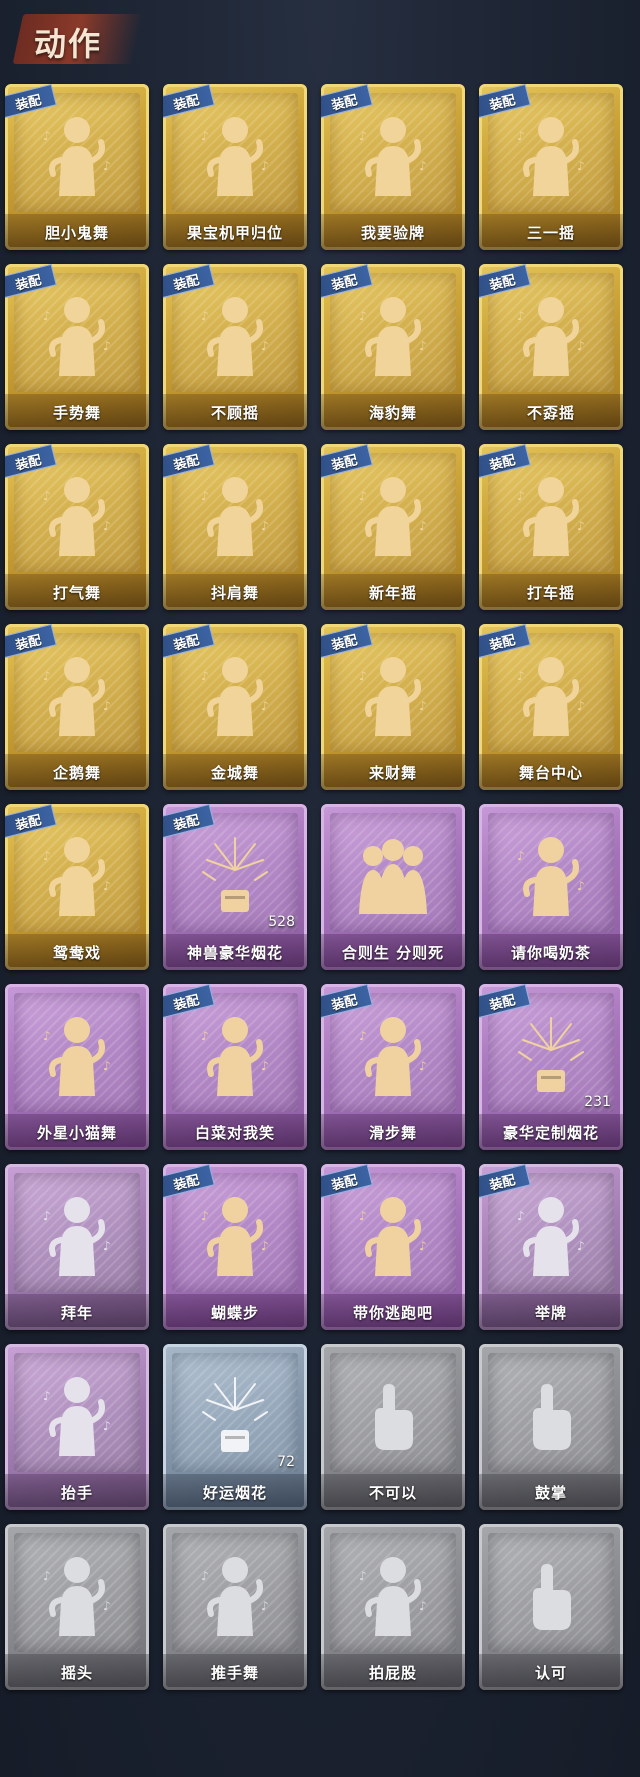 The height and width of the screenshot is (1777, 640). Describe the element at coordinates (235, 876) in the screenshot. I see `deluxe-firework-icon` at that location.